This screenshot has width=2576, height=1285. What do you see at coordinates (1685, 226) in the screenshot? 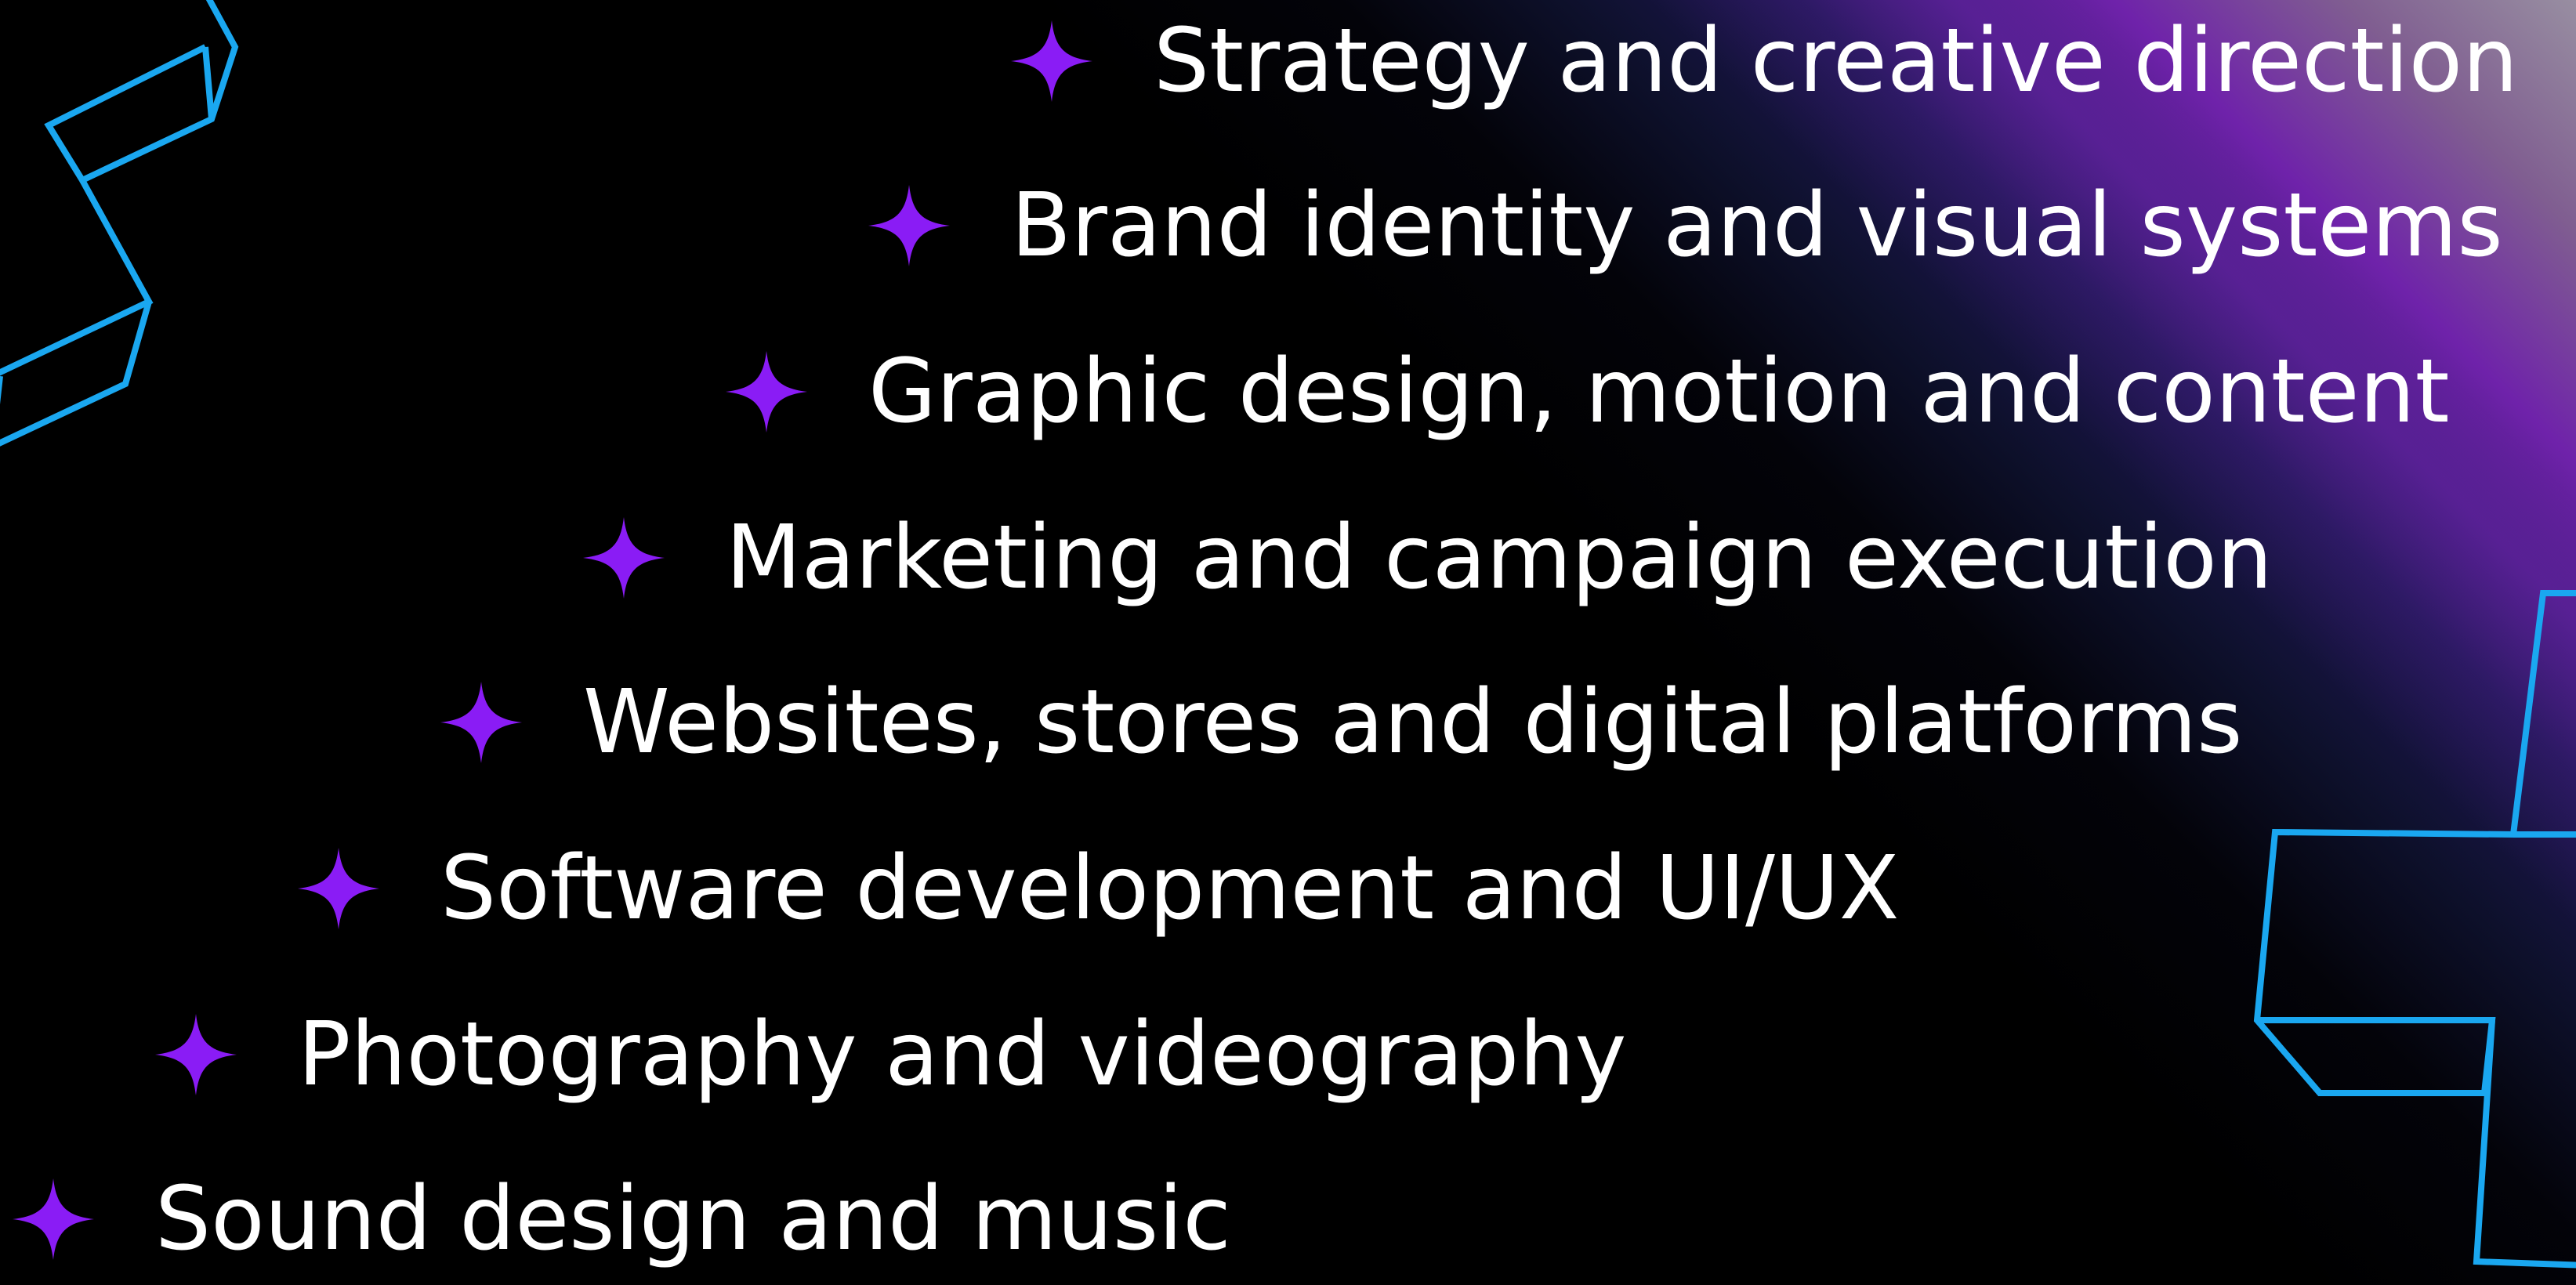
I see `list-item: Brand identity and visual systems` at bounding box center [1685, 226].